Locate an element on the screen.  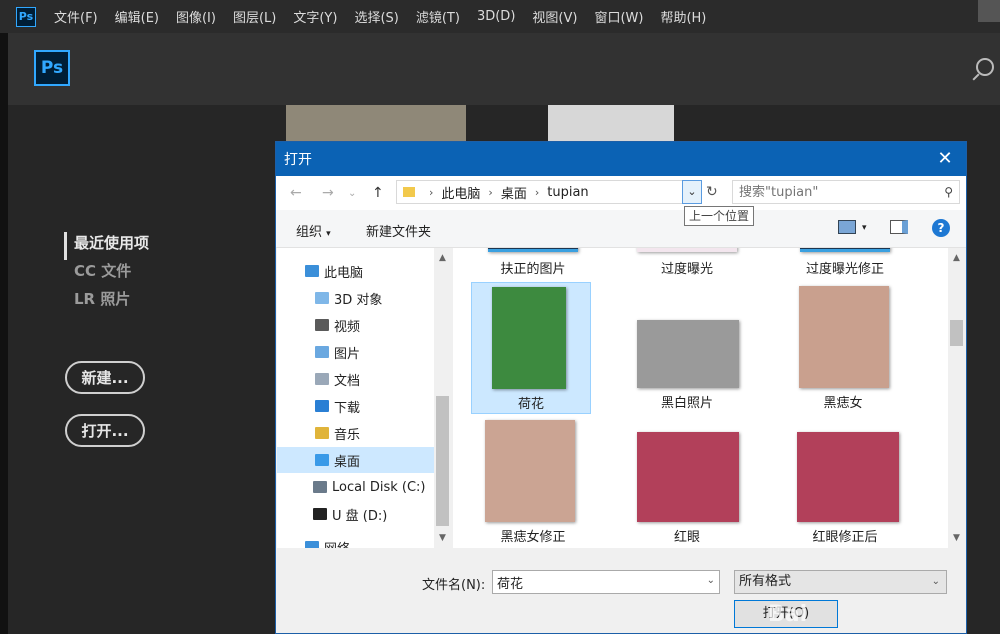
tree-item-pictures: 图片 is located at coordinates (355, 352).